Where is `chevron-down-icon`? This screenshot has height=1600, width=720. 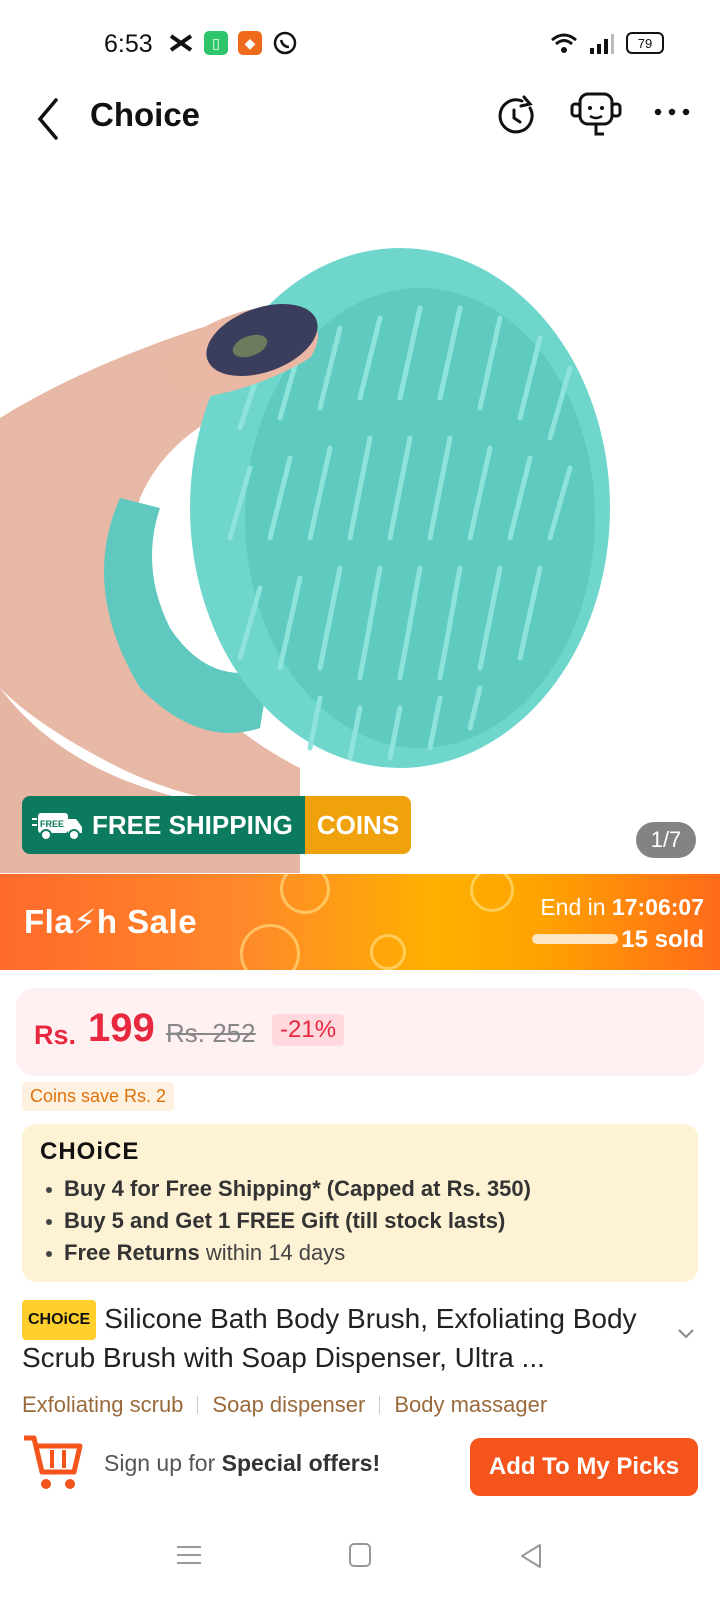 chevron-down-icon is located at coordinates (686, 1334).